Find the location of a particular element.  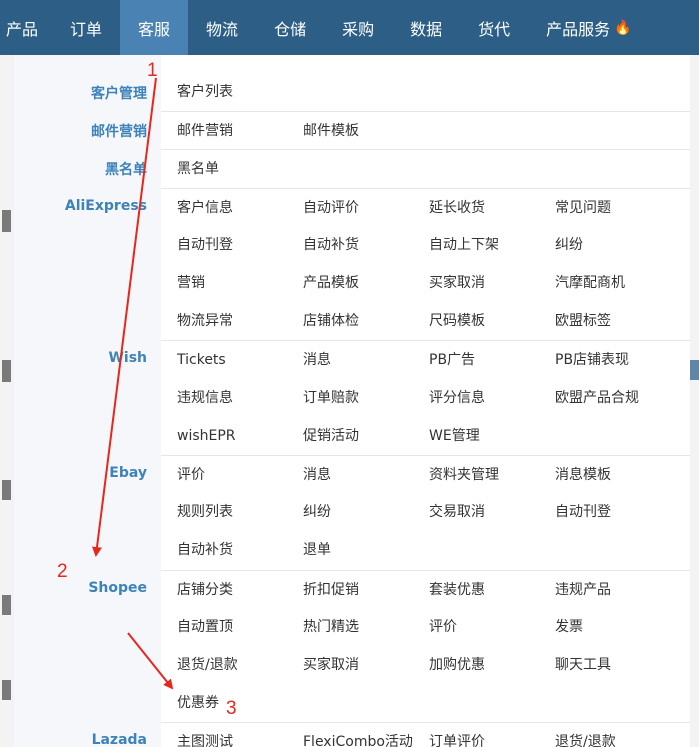

menu-item: 加购优惠 is located at coordinates (457, 665).